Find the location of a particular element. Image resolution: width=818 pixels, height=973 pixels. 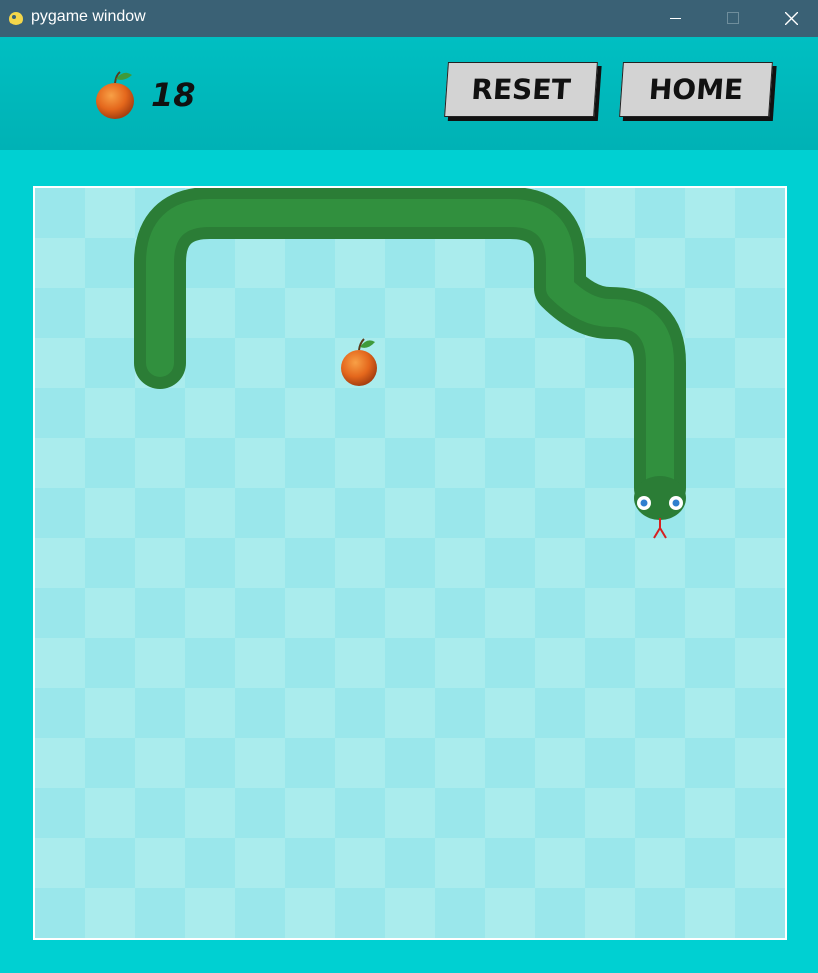

score-value: 18 is located at coordinates (173, 95).